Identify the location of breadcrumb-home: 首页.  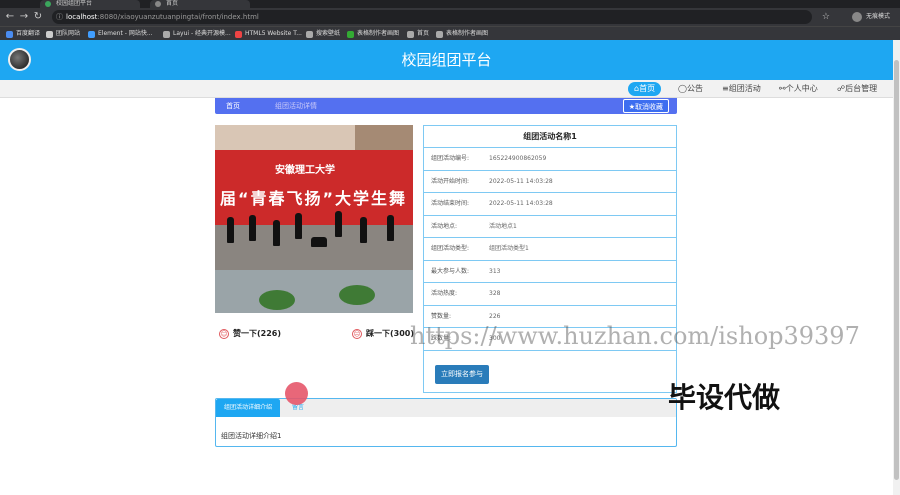
(233, 106).